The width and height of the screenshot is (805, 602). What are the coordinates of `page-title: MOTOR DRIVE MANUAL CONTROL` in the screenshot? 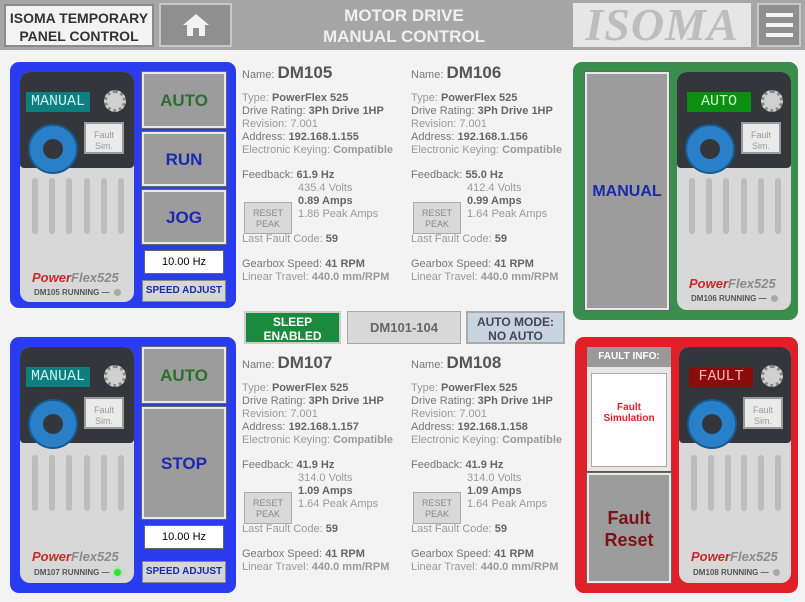 It's located at (404, 26).